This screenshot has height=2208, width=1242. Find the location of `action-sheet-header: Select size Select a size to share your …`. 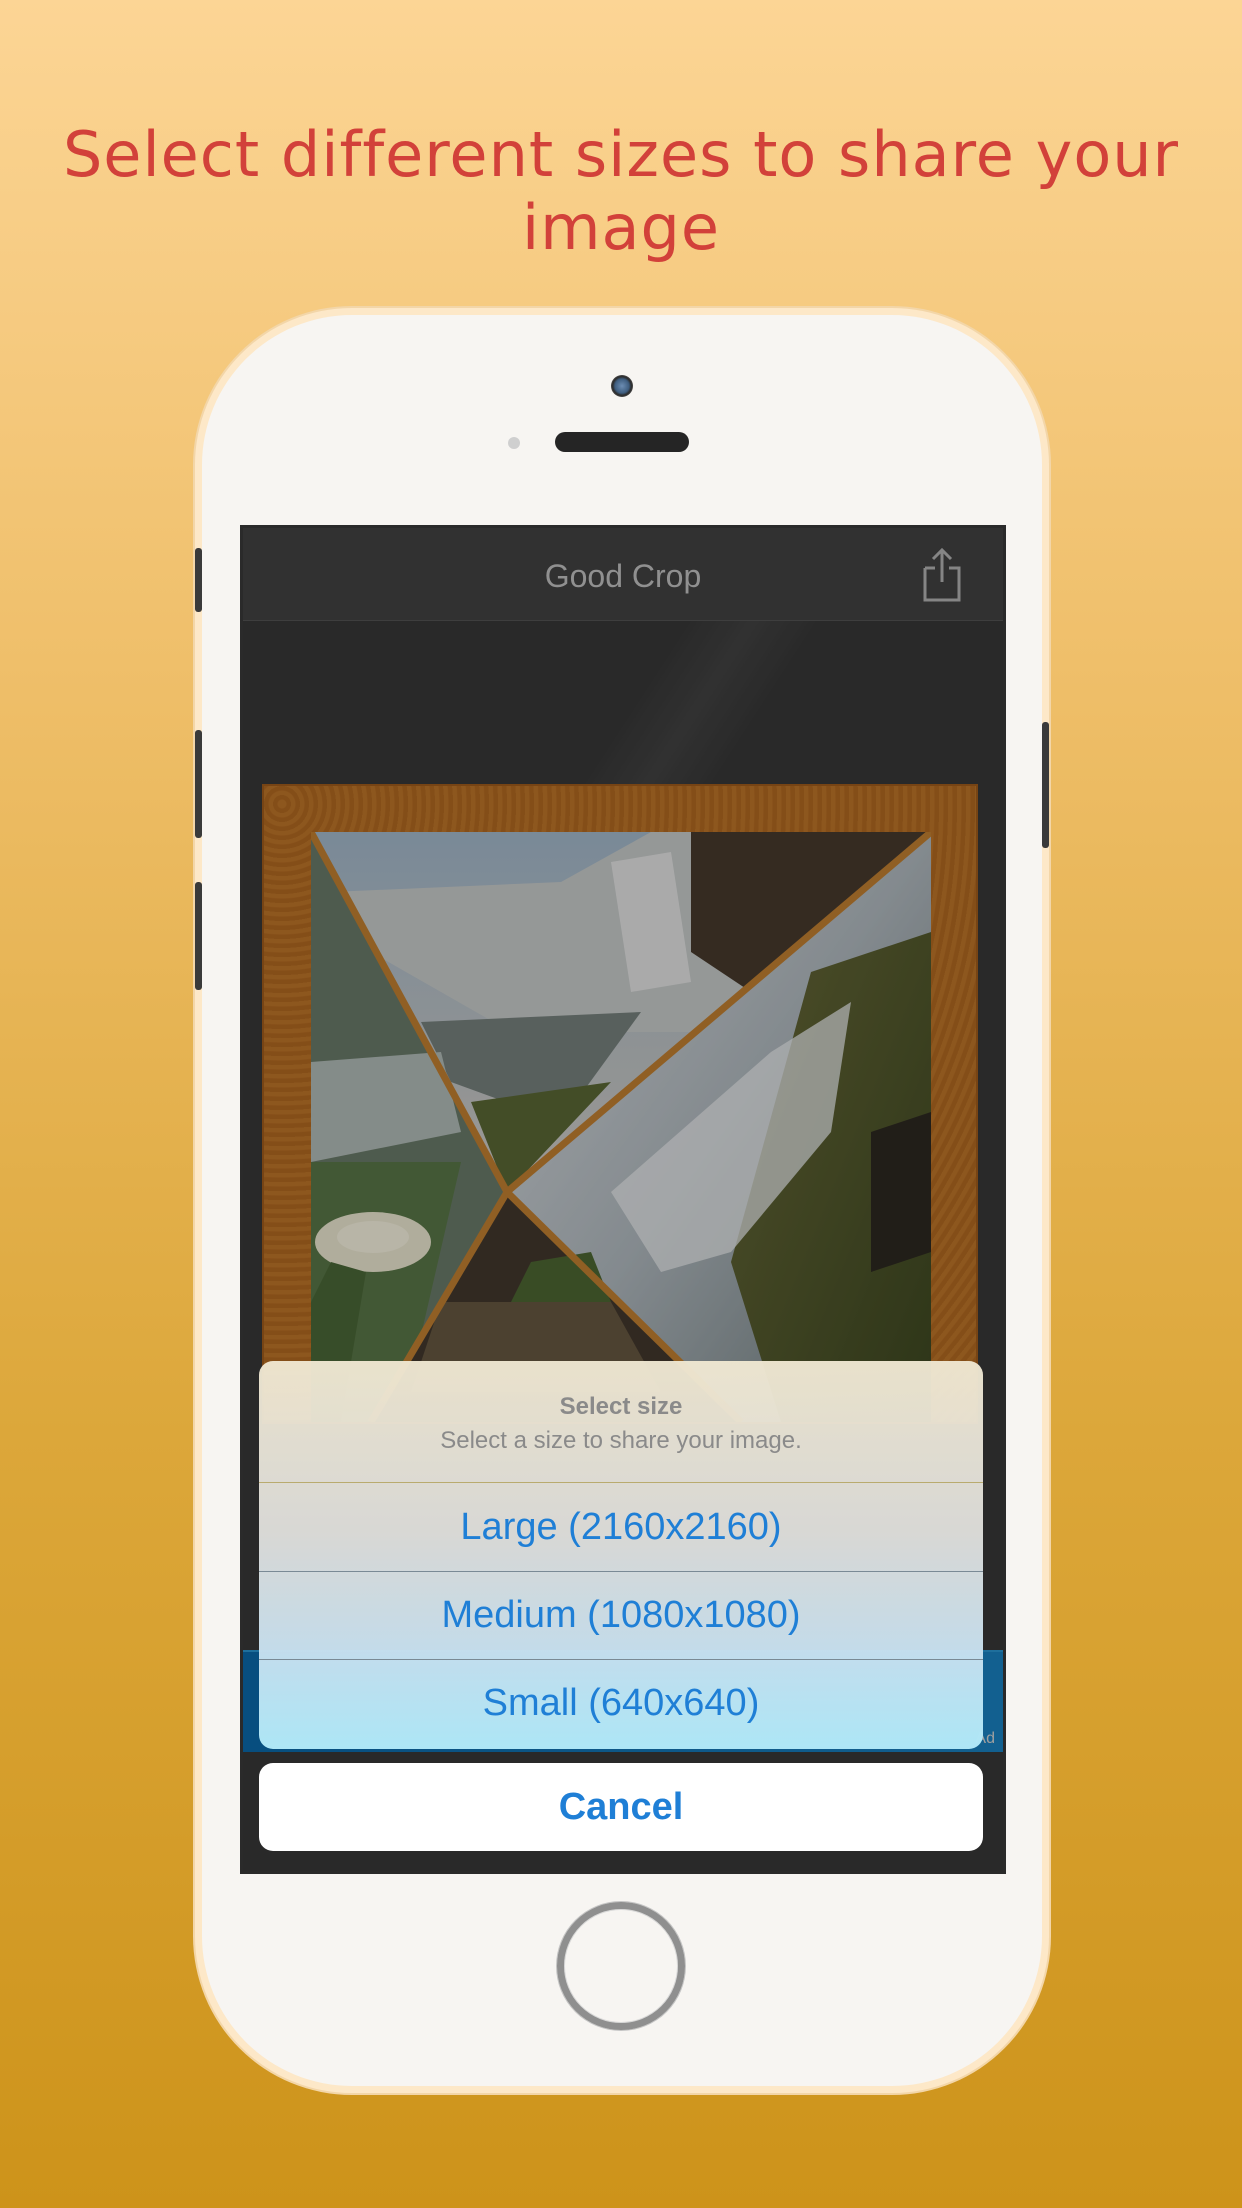

action-sheet-header: Select size Select a size to share your … is located at coordinates (621, 1422).